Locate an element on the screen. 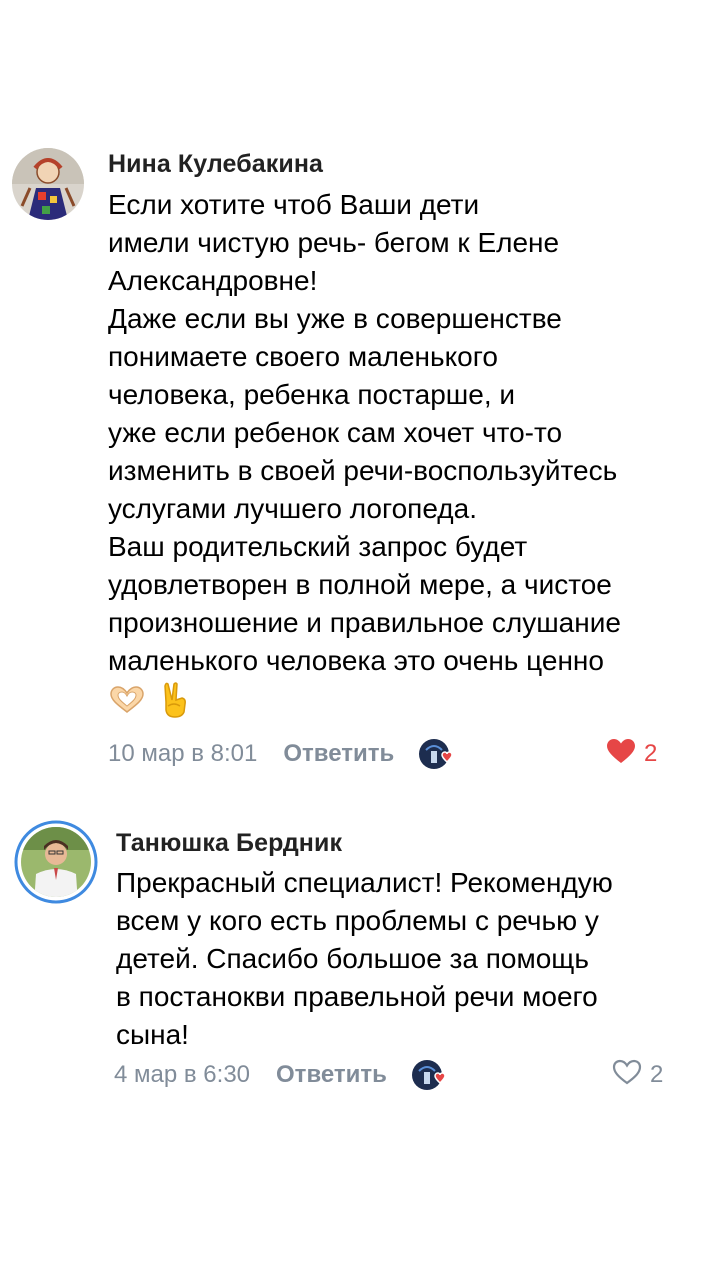 The height and width of the screenshot is (1280, 720). emoji-line is located at coordinates (364, 700).